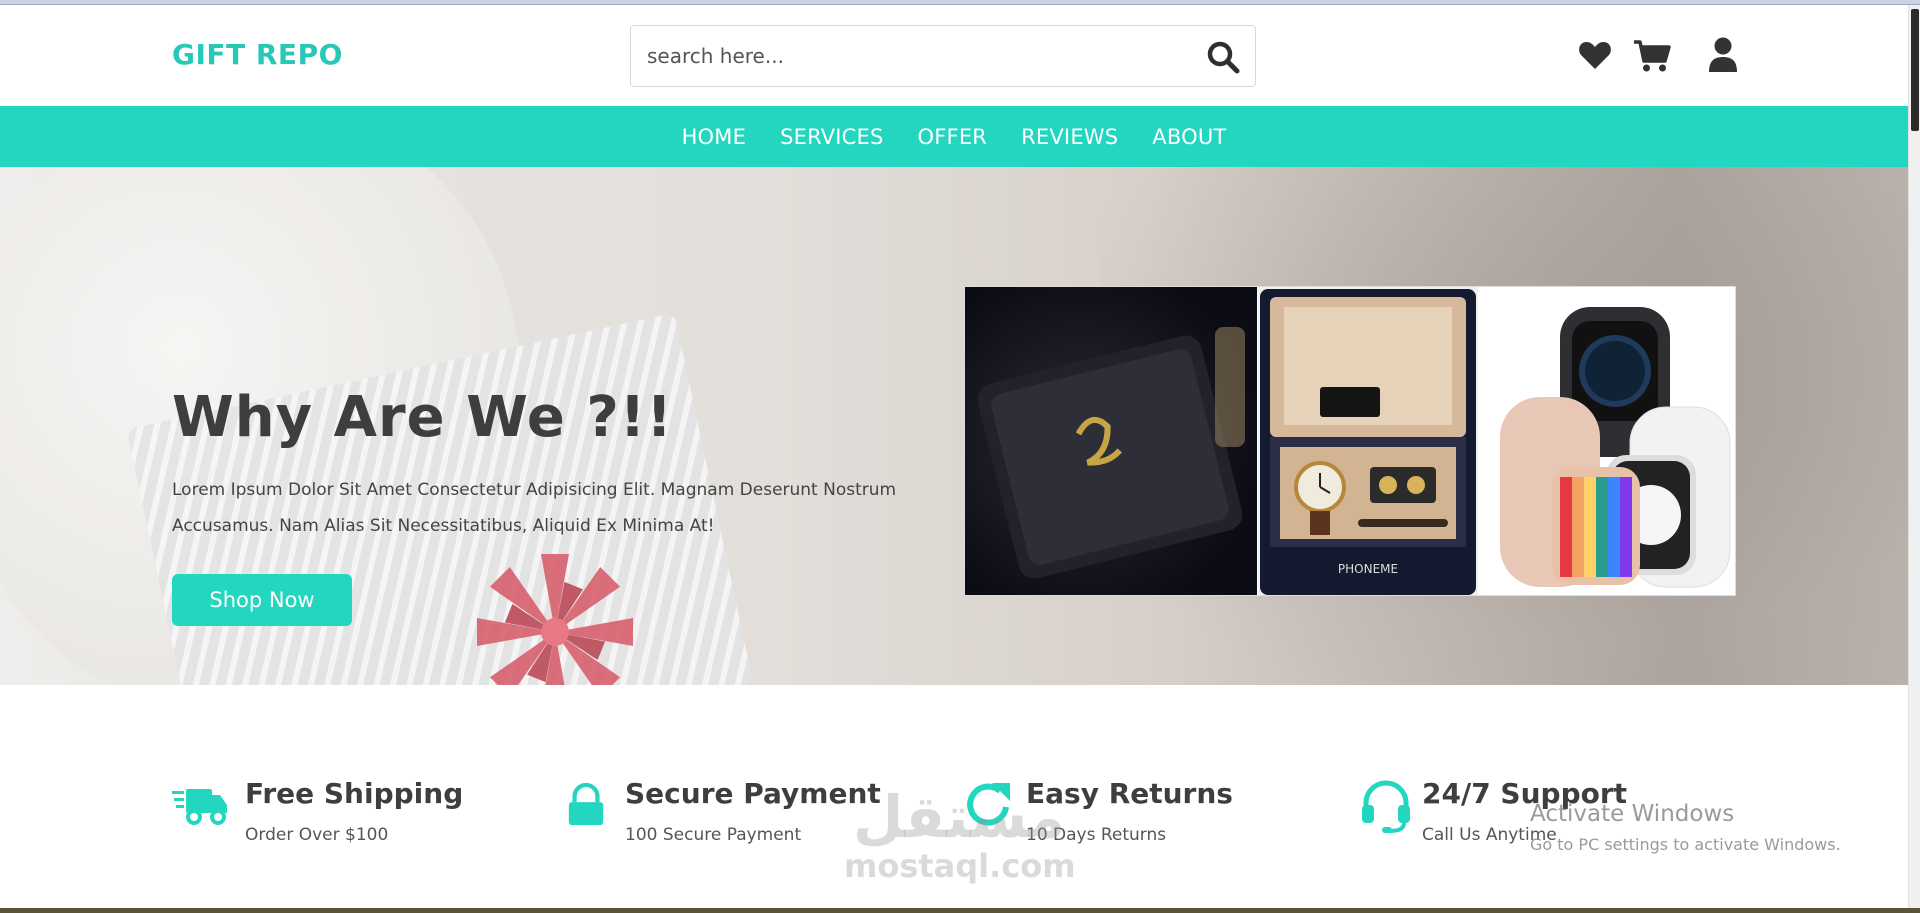 The width and height of the screenshot is (1920, 913). Describe the element at coordinates (1189, 137) in the screenshot. I see `nav-item-about: ABOUT` at that location.